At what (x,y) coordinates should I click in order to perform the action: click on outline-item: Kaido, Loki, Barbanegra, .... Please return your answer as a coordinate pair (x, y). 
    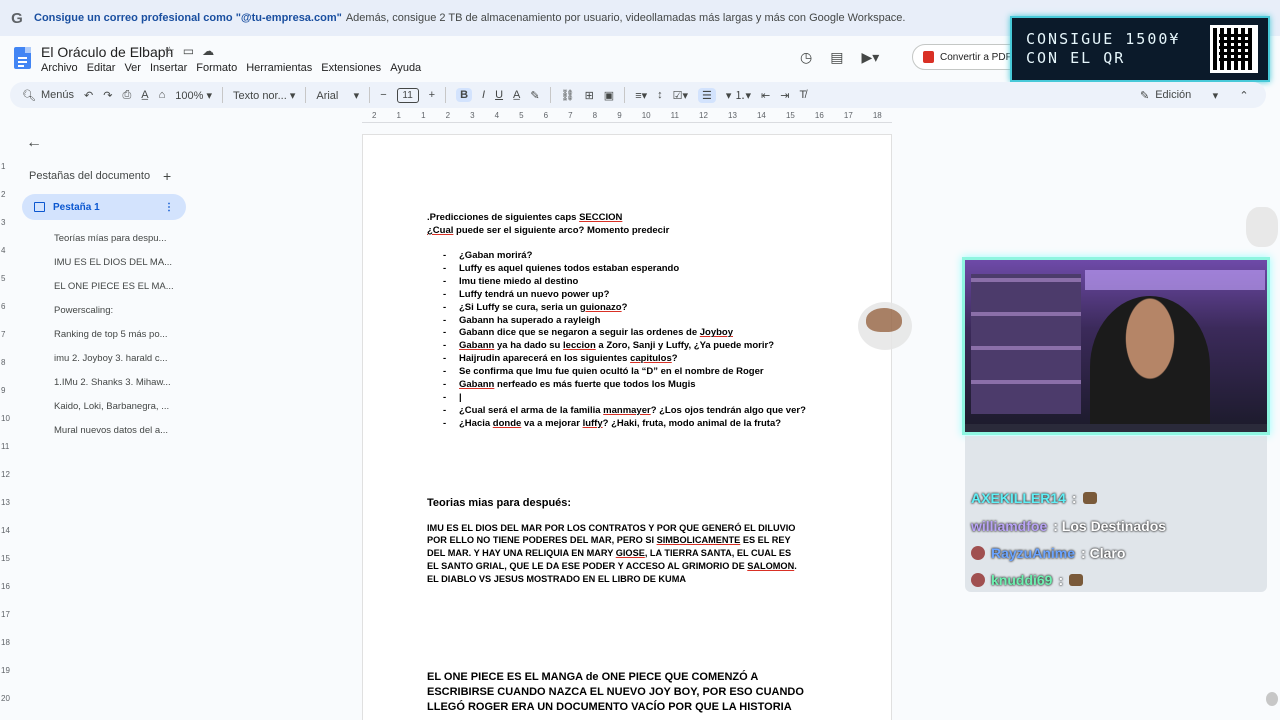
    Looking at the image, I should click on (114, 407).